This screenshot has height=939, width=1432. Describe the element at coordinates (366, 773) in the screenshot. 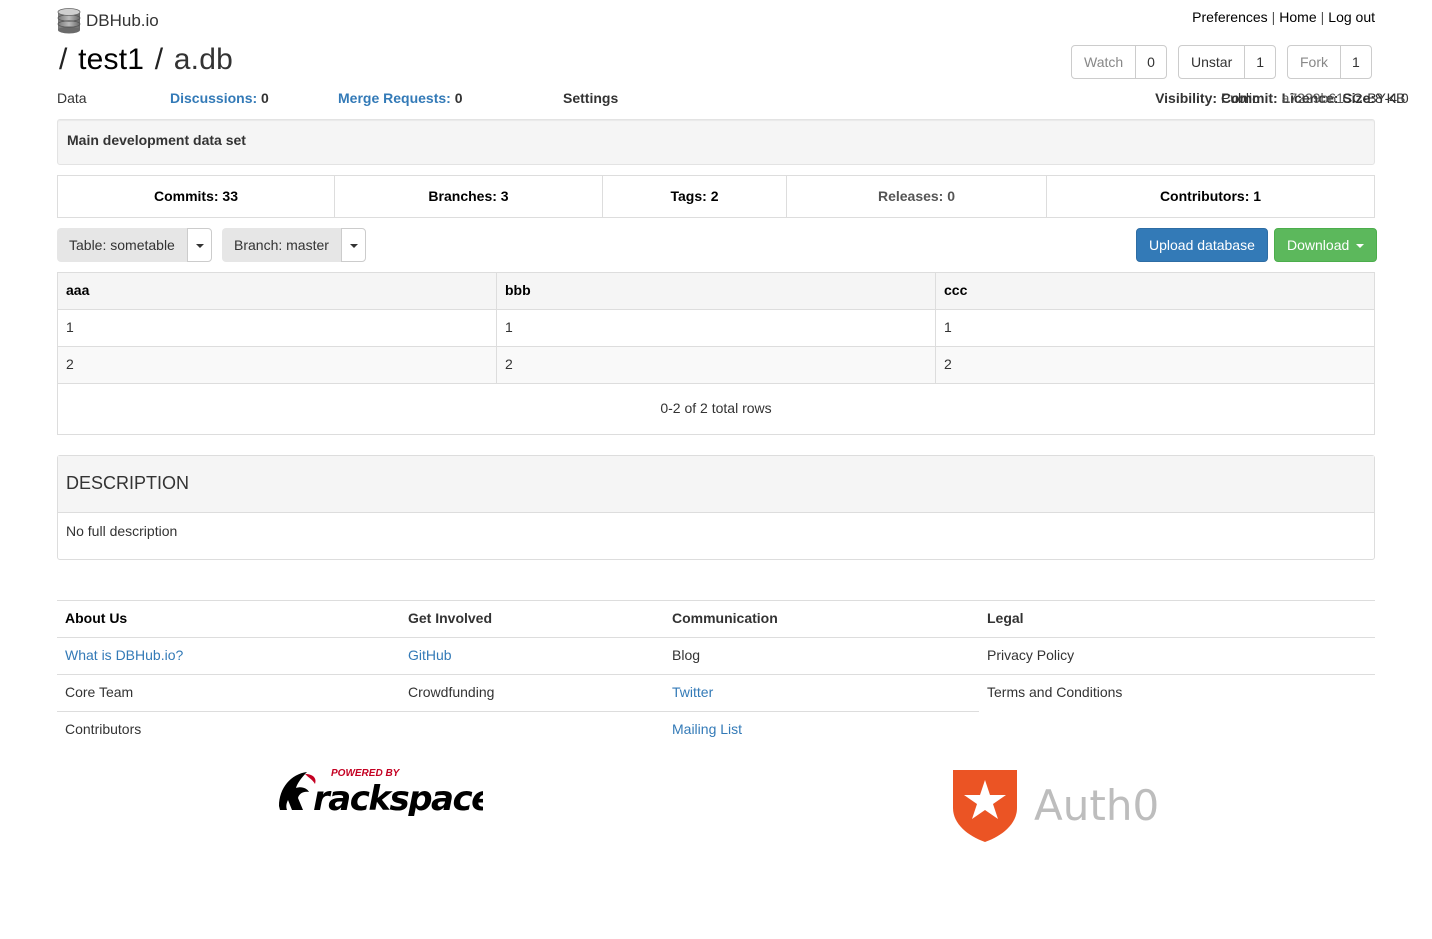

I see `rackspace-tagline: POWERED BY` at that location.